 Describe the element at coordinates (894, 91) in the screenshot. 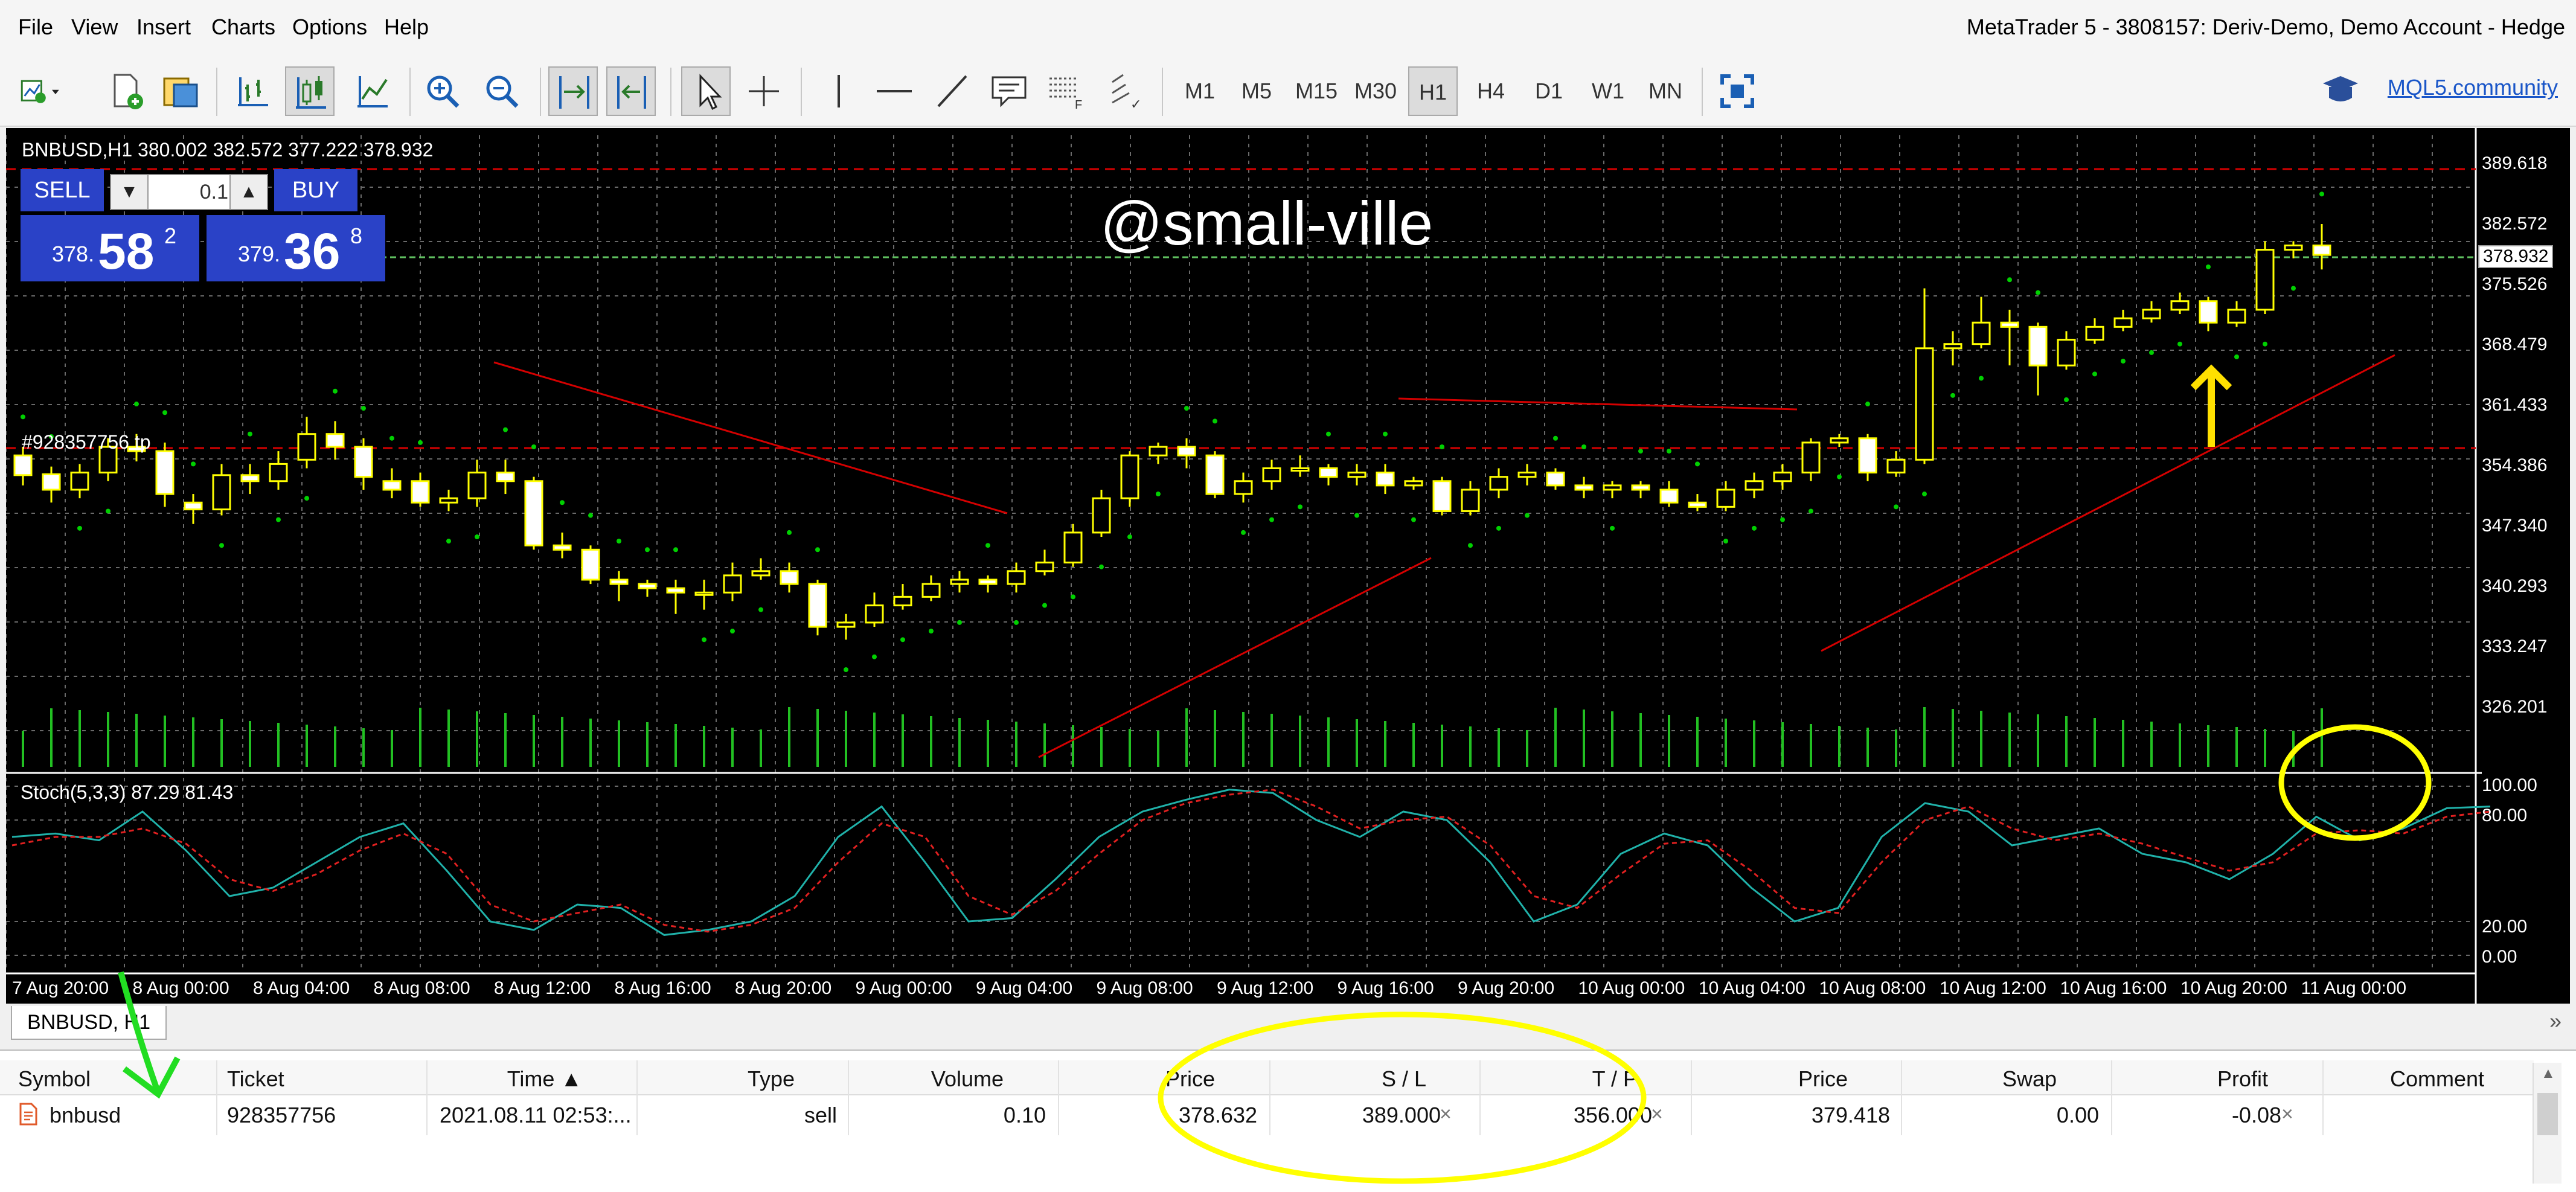

I see `horizontal-line-icon` at that location.